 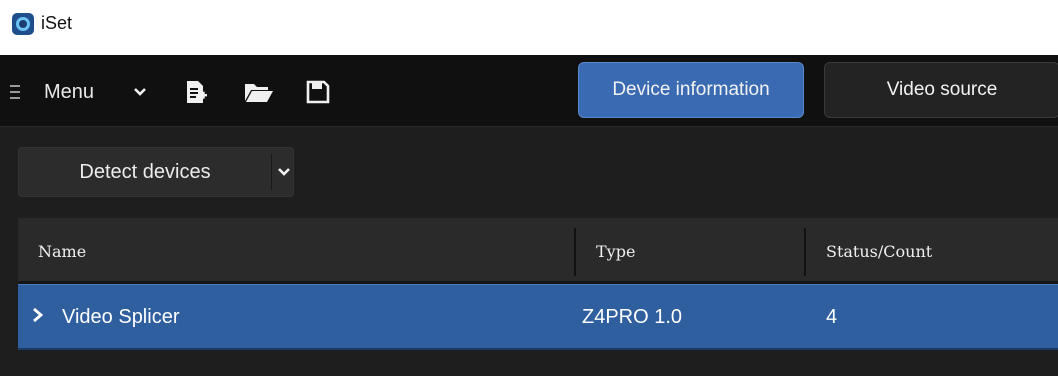 I want to click on split-divider, so click(x=271, y=172).